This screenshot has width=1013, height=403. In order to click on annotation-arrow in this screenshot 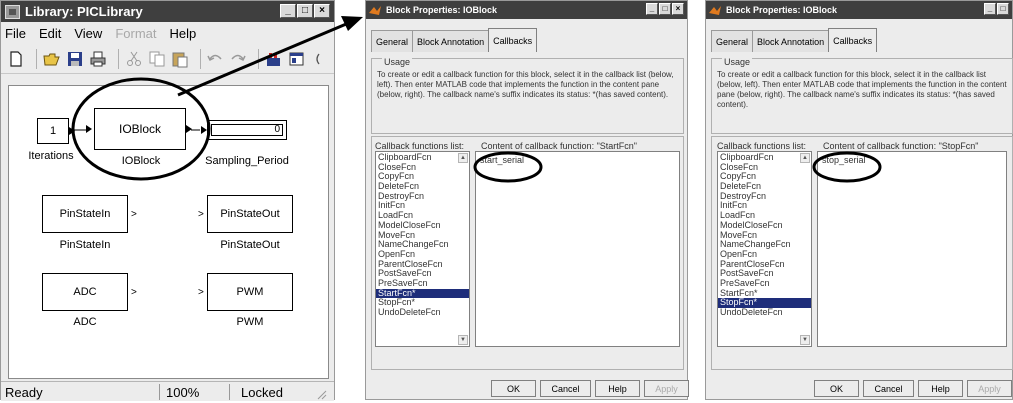, I will do `click(264, 58)`.